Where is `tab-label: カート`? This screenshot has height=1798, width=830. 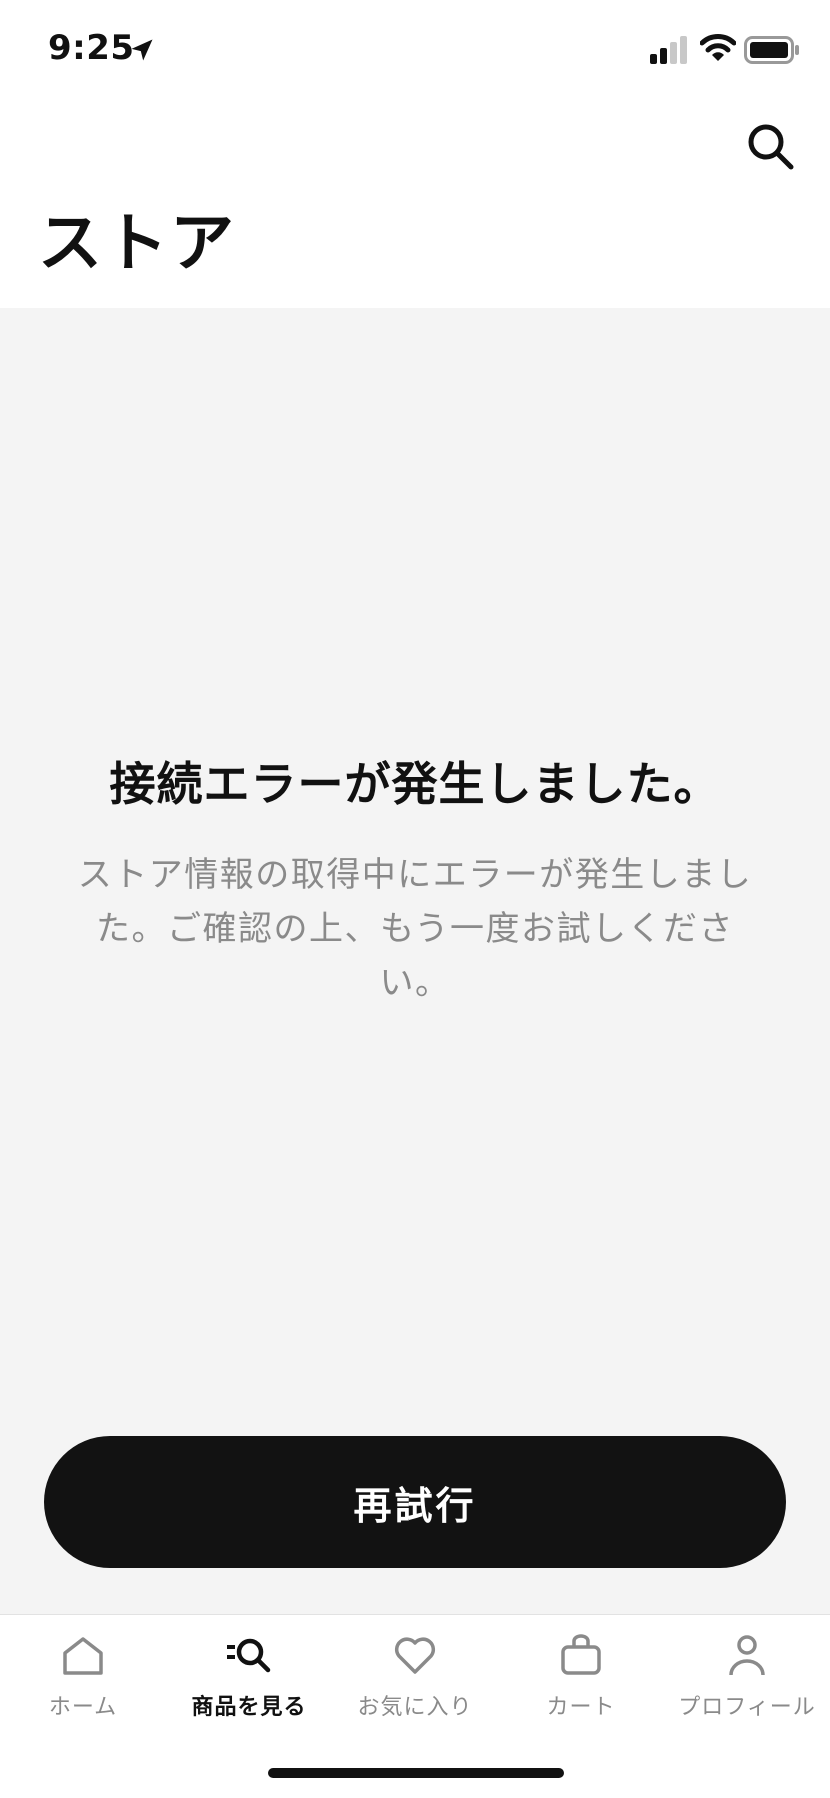 tab-label: カート is located at coordinates (581, 1707).